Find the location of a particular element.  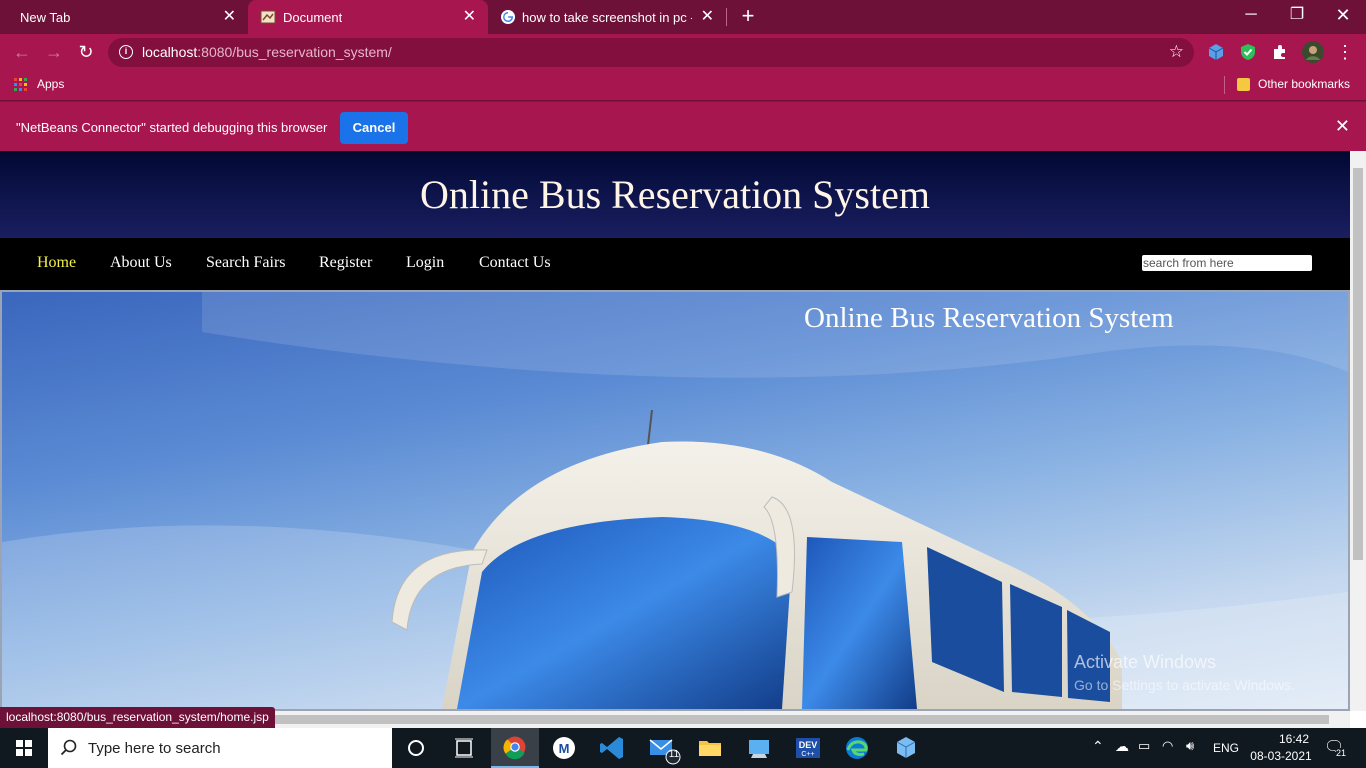

restore-icon: ❐ is located at coordinates (1297, 16).